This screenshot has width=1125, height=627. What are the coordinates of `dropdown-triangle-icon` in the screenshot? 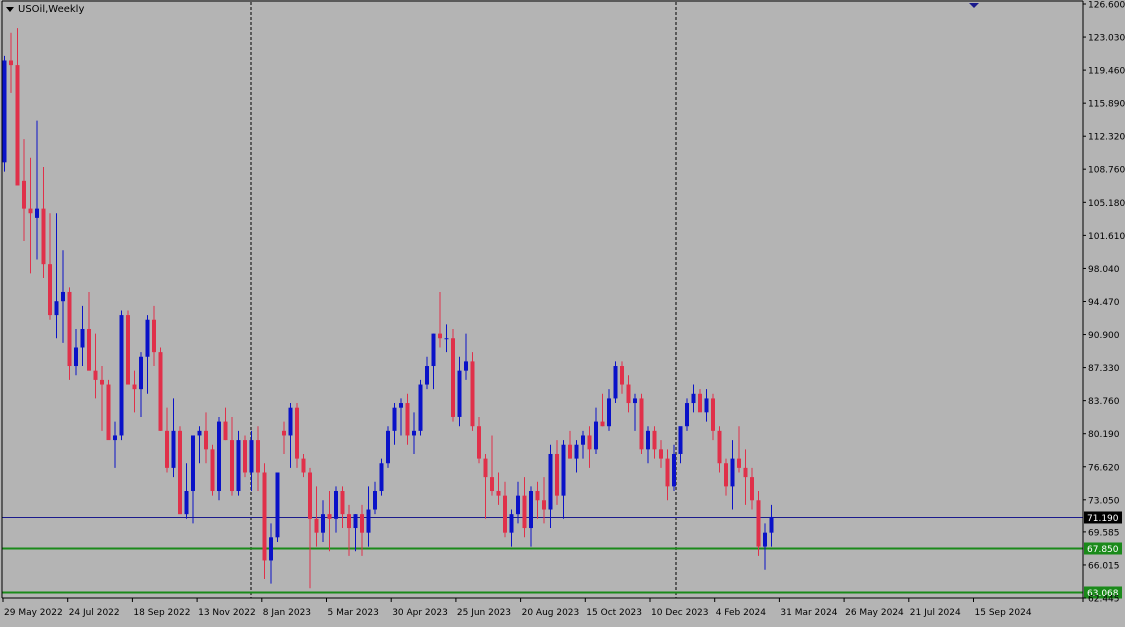 It's located at (10, 9).